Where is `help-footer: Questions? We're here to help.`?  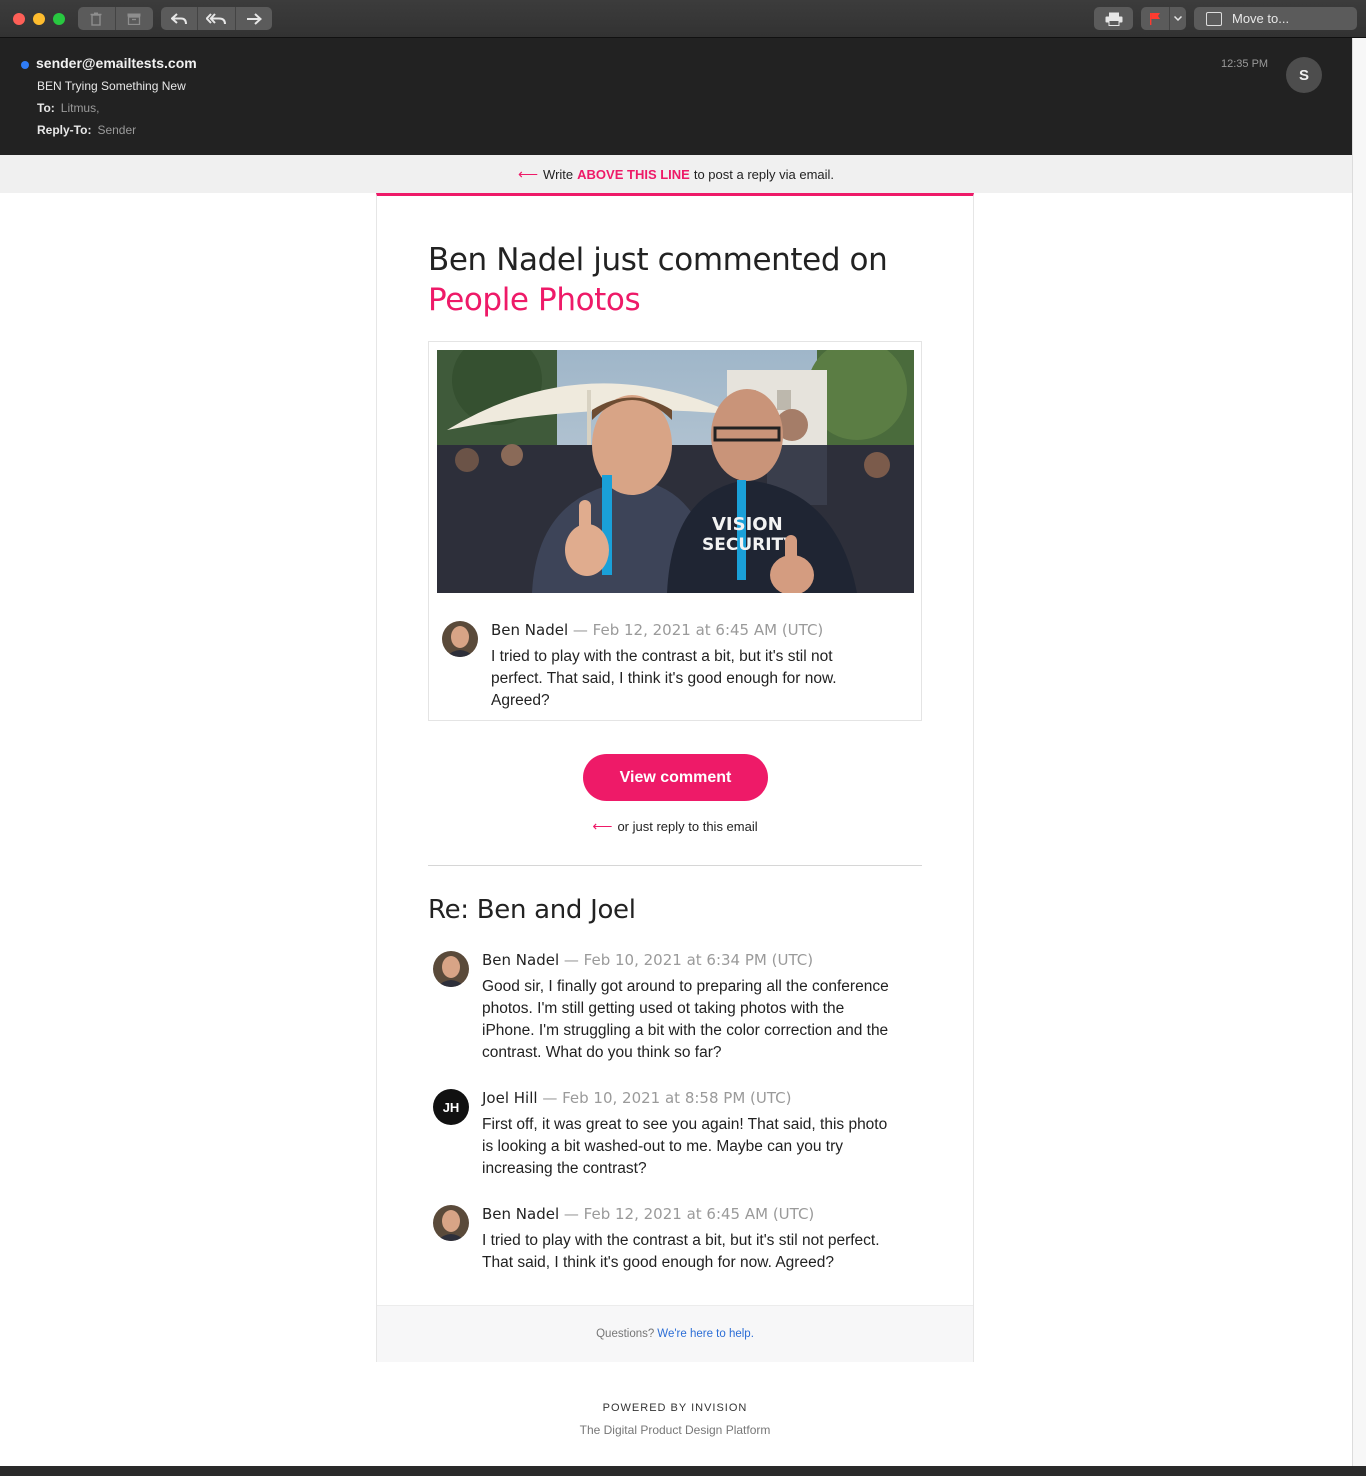 help-footer: Questions? We're here to help. is located at coordinates (675, 1333).